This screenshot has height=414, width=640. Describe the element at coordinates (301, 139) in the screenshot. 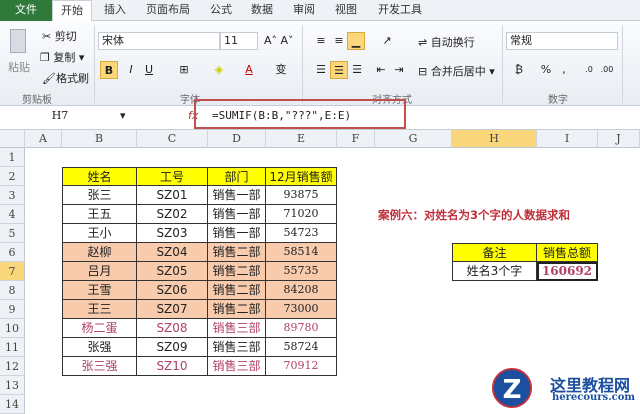

I see `column-header-E: E` at that location.